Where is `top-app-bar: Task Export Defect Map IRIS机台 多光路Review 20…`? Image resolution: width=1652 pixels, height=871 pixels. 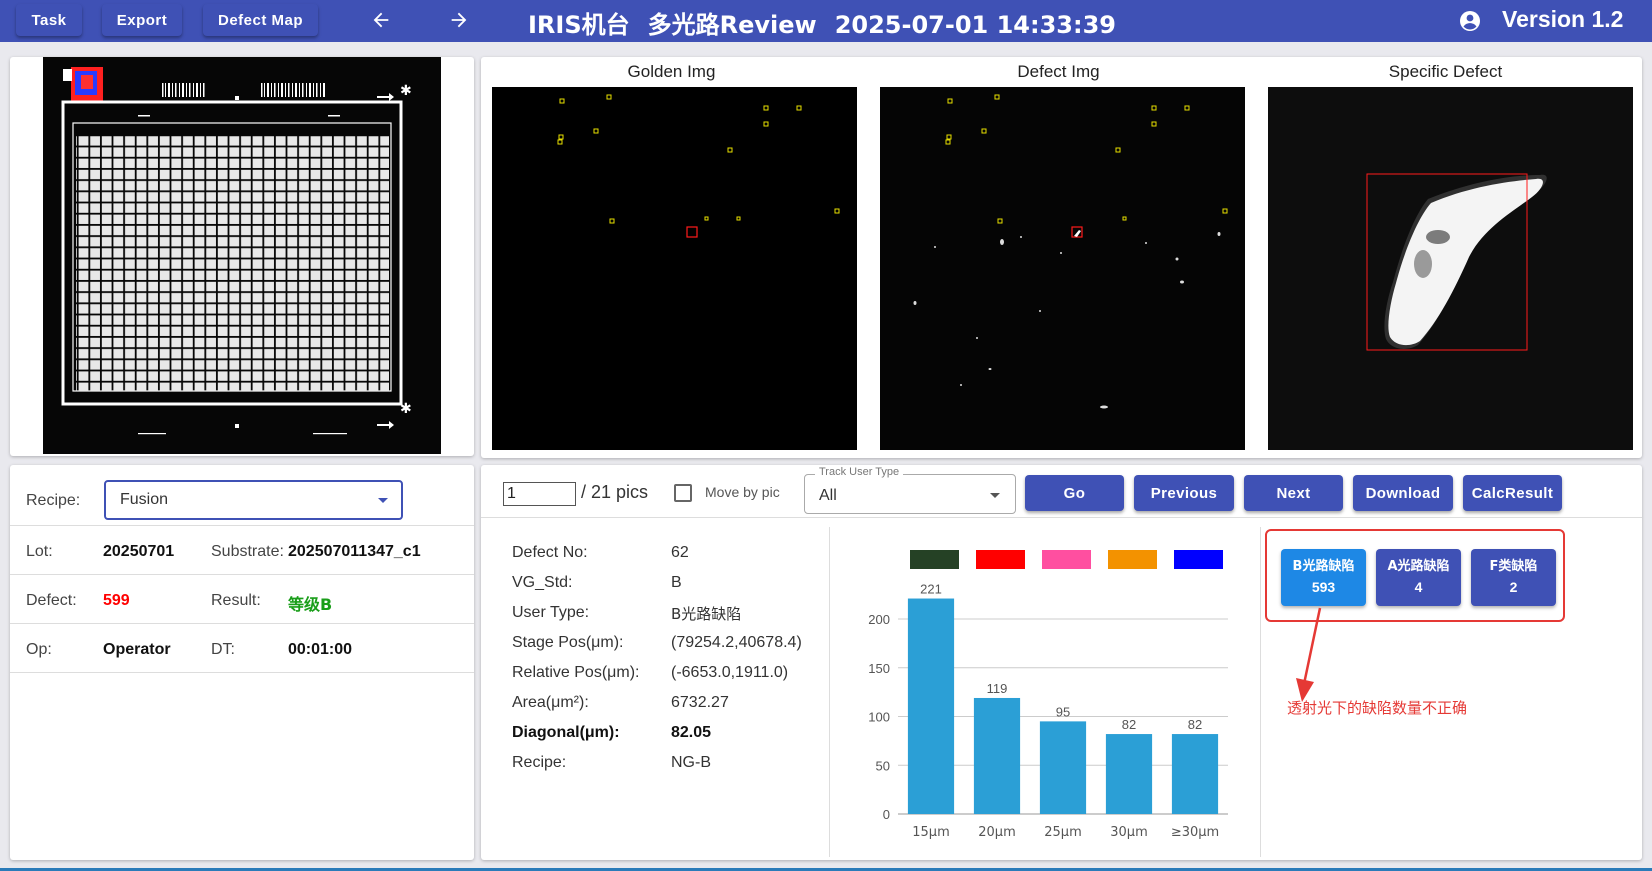 top-app-bar: Task Export Defect Map IRIS机台 多光路Review 20… is located at coordinates (826, 21).